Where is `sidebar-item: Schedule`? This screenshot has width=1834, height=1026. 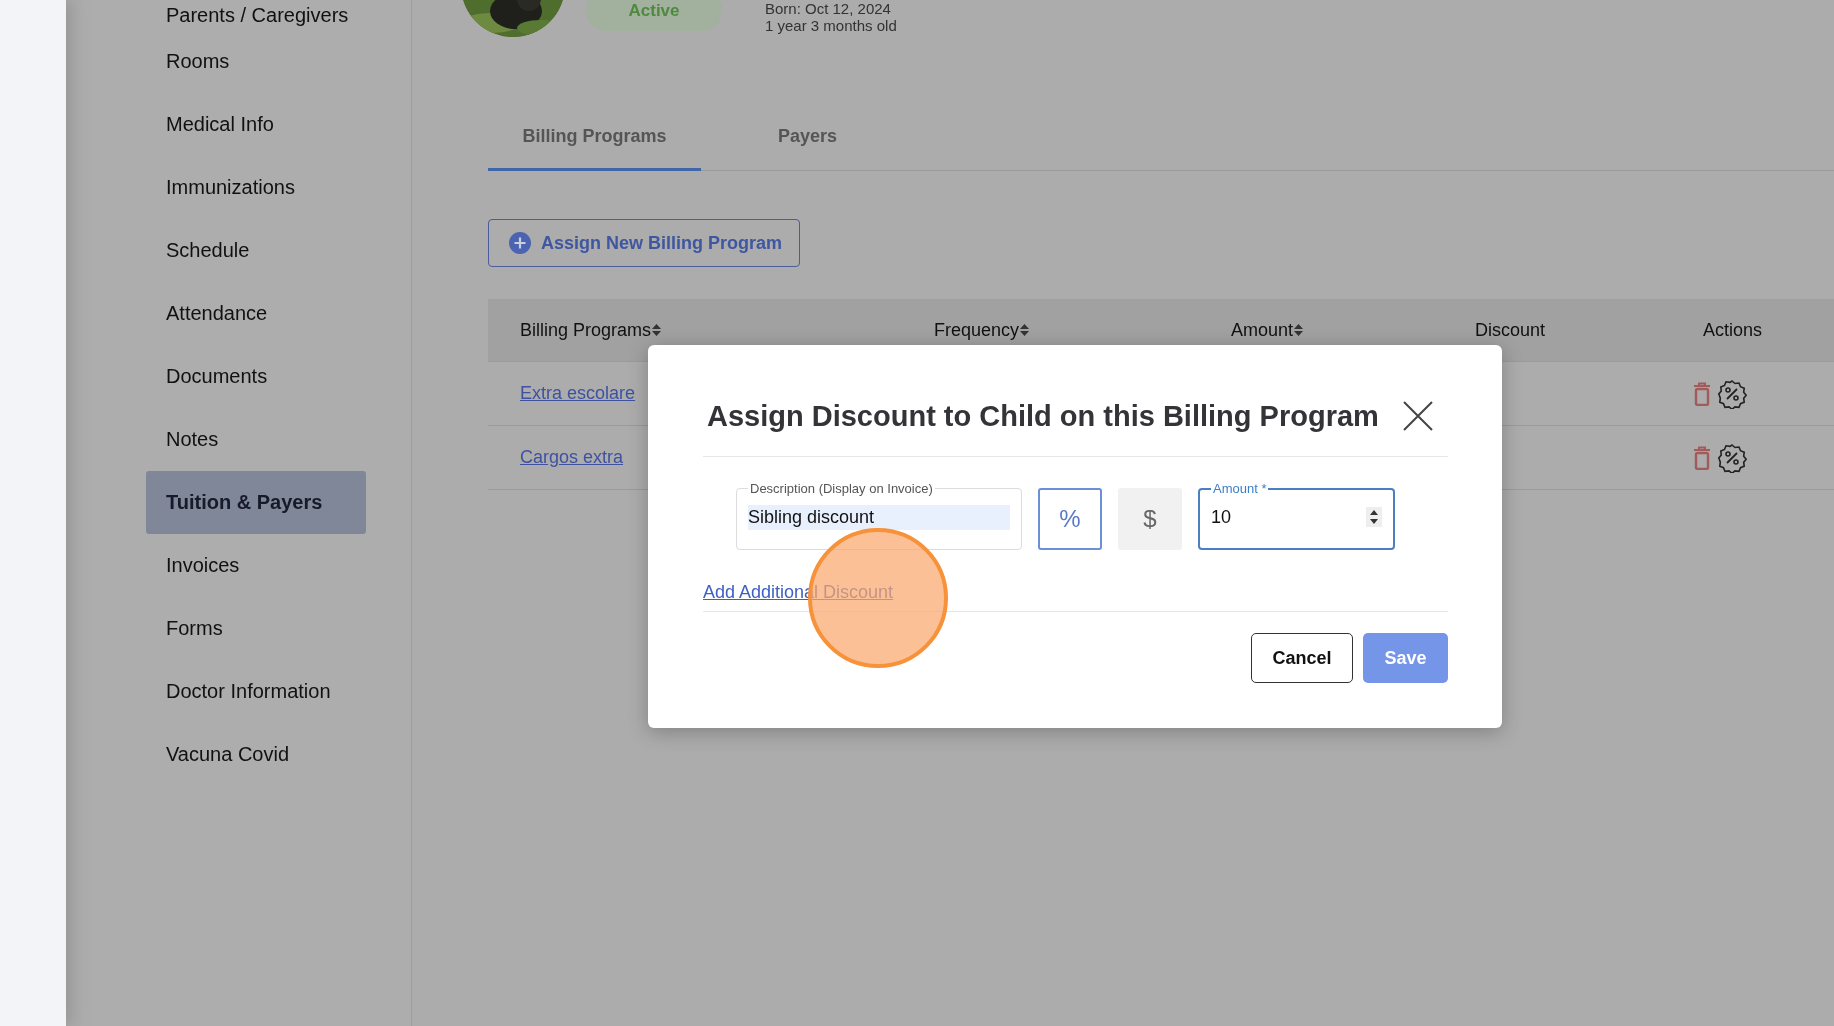 sidebar-item: Schedule is located at coordinates (256, 250).